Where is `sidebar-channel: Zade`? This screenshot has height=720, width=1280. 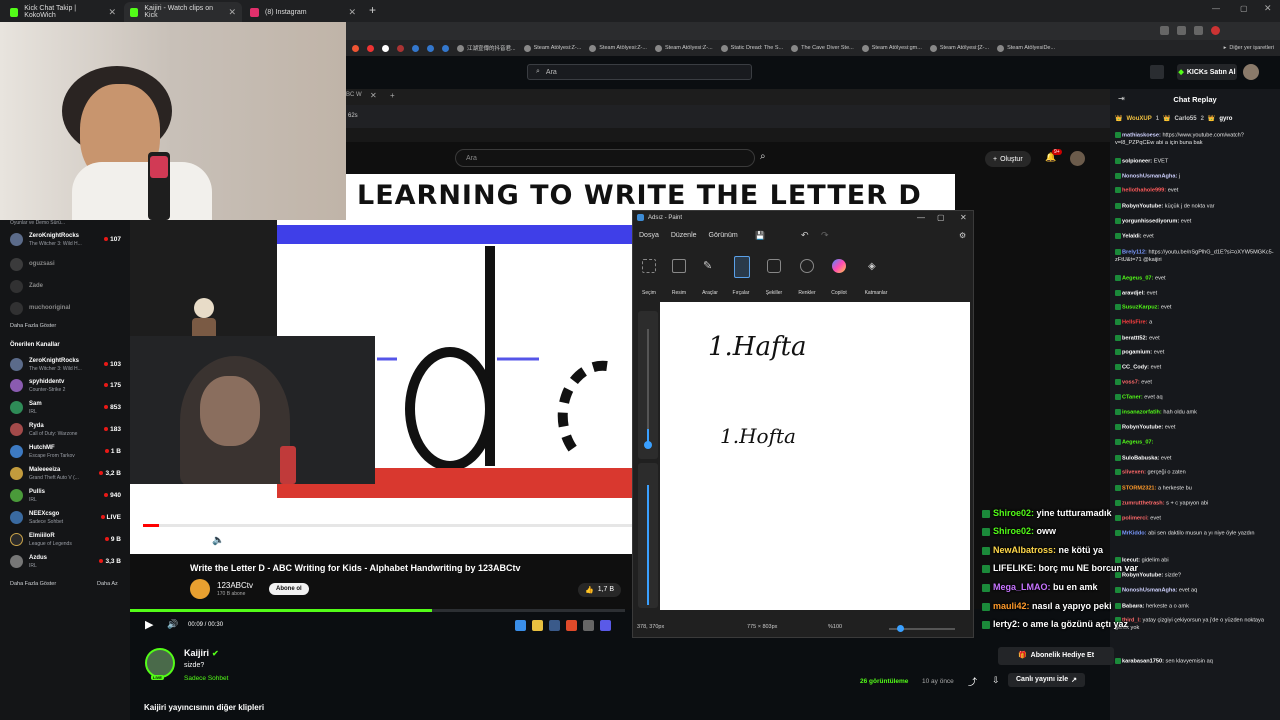
sidebar-channel: Zade is located at coordinates (67, 288).